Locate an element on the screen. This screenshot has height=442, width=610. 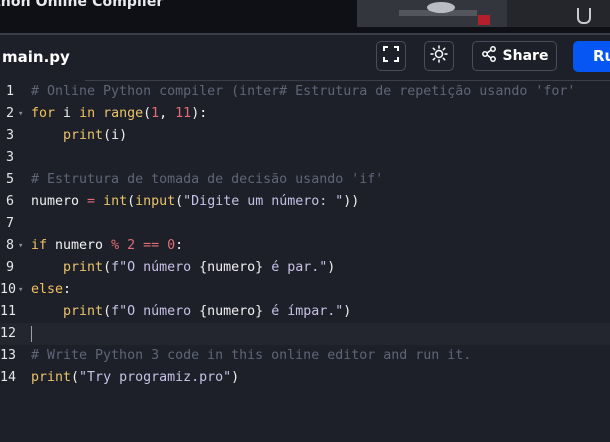
code-token: é par." is located at coordinates (295, 267).